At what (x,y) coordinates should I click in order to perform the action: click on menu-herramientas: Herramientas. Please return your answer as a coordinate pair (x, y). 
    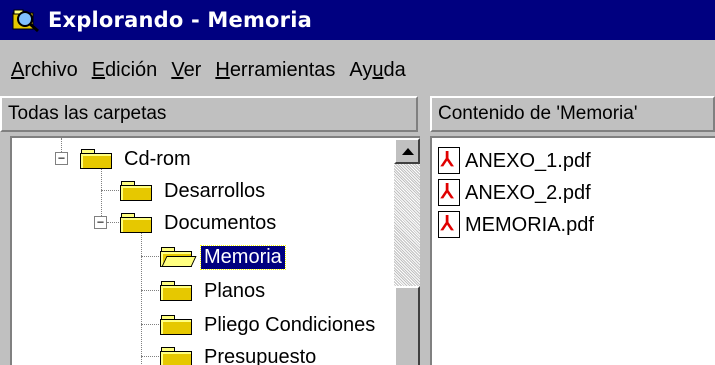
    Looking at the image, I should click on (275, 70).